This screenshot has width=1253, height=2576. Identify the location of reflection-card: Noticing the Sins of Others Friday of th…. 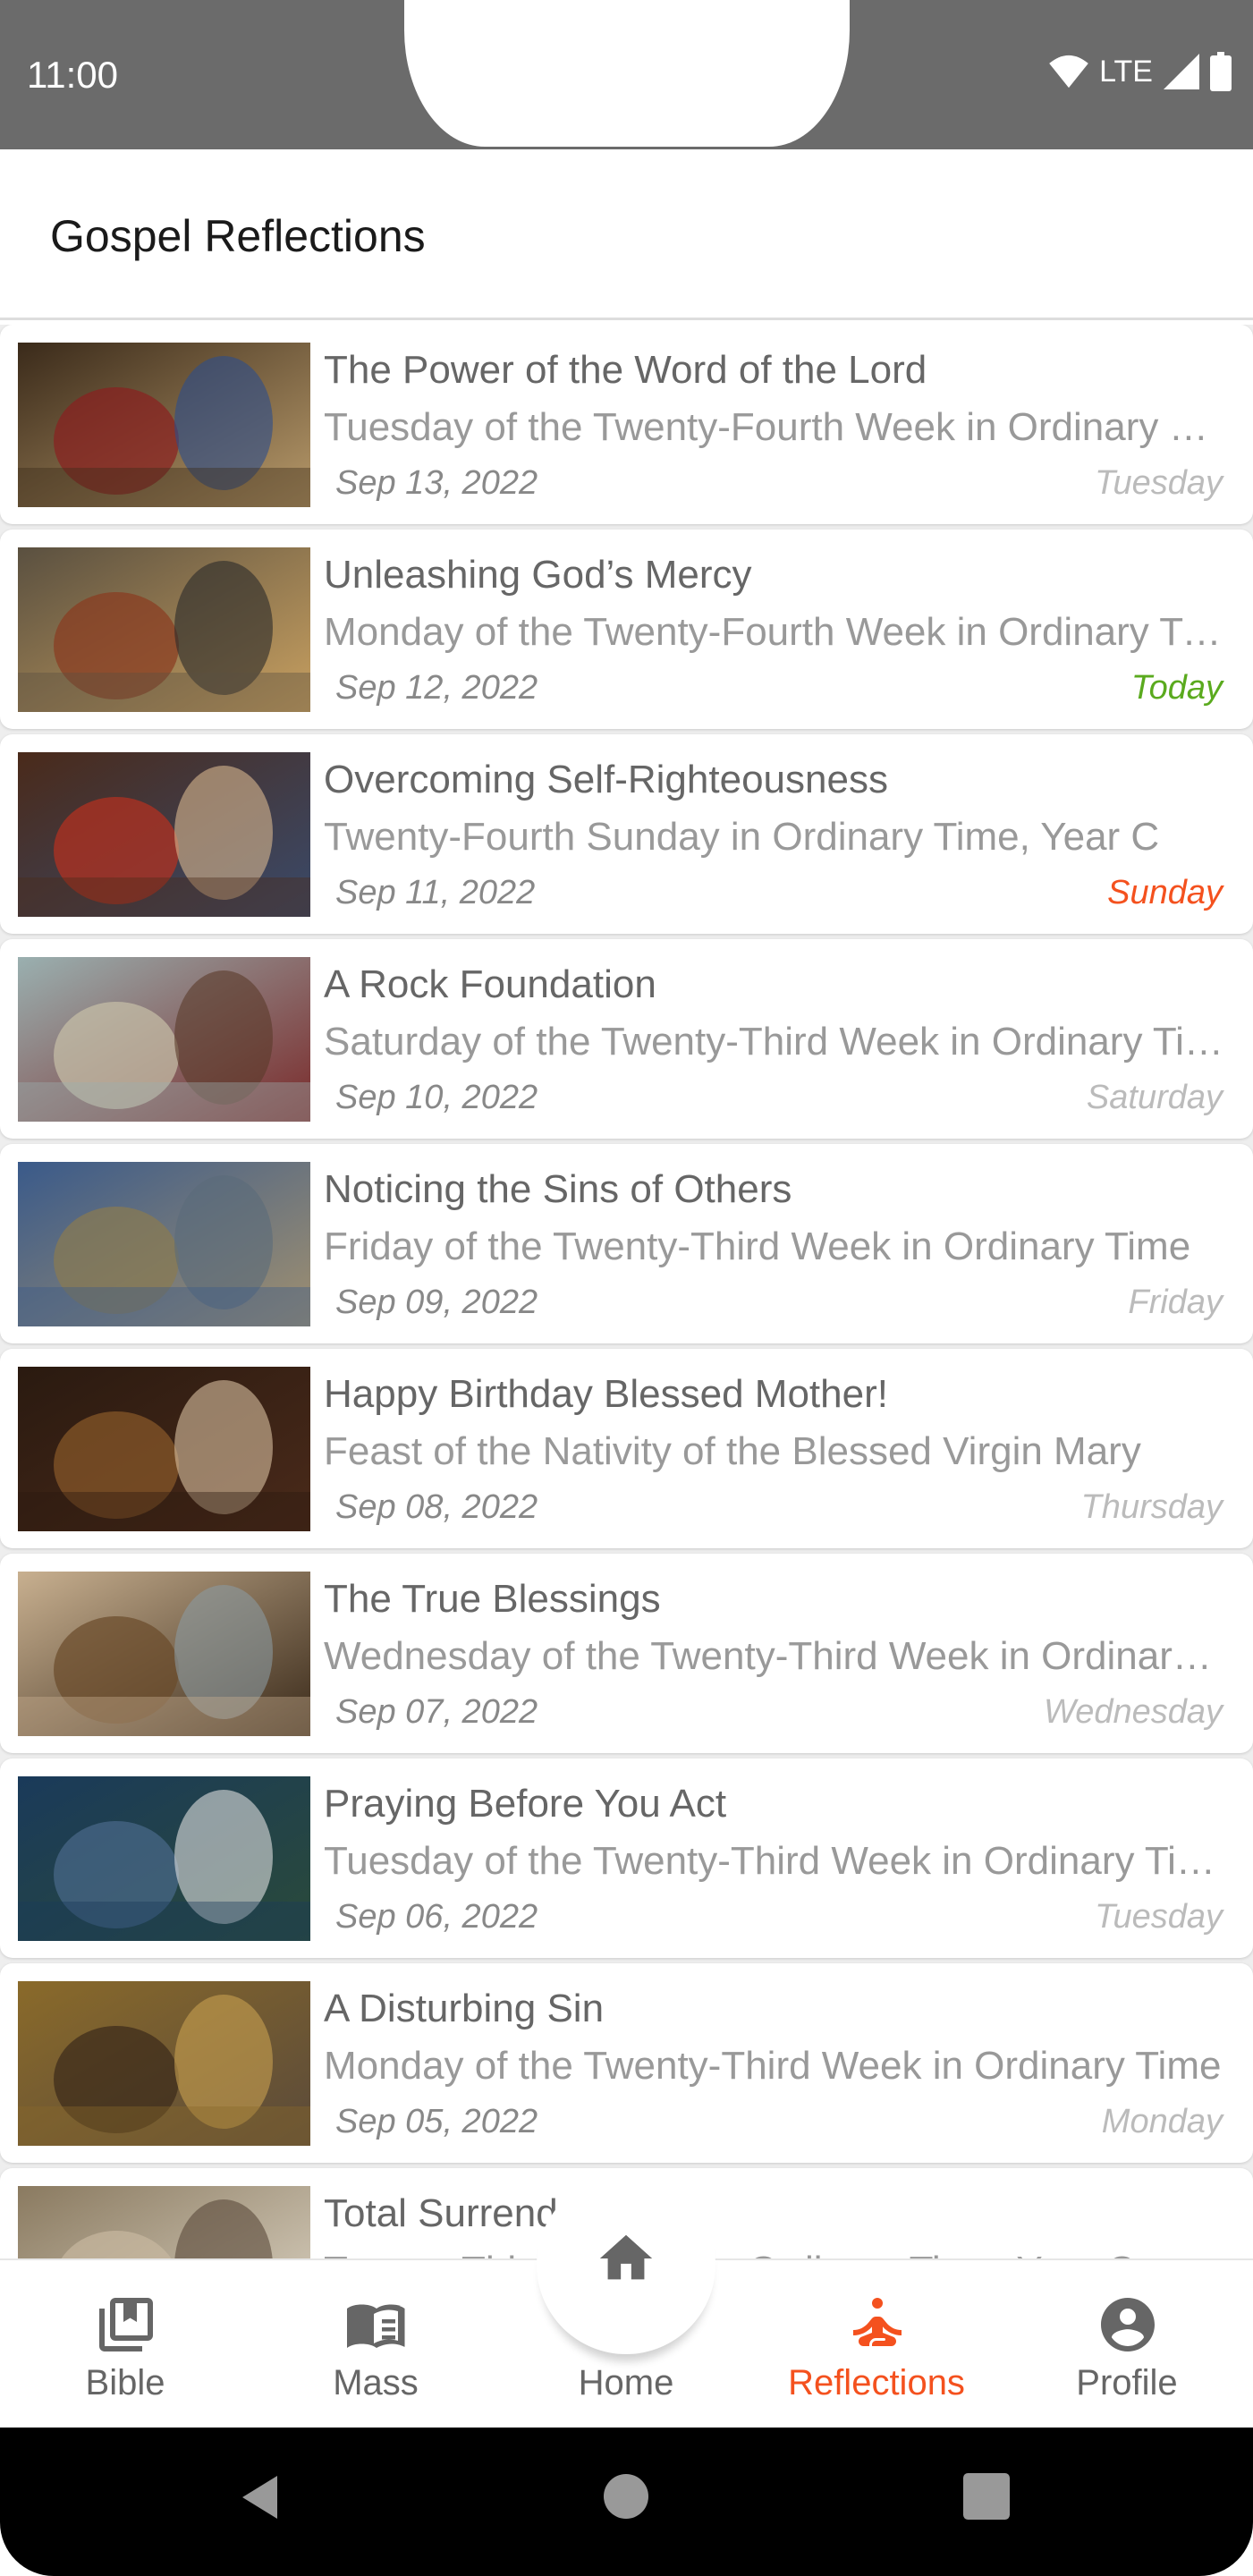
(626, 1243).